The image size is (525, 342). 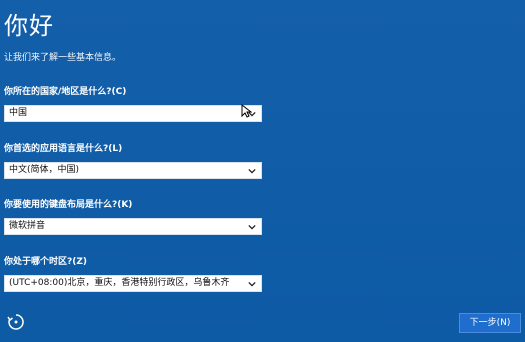 What do you see at coordinates (119, 283) in the screenshot?
I see `timezone-value: (UTC+08:00)北京，重庆，香港特别行政区，乌鲁木齐` at bounding box center [119, 283].